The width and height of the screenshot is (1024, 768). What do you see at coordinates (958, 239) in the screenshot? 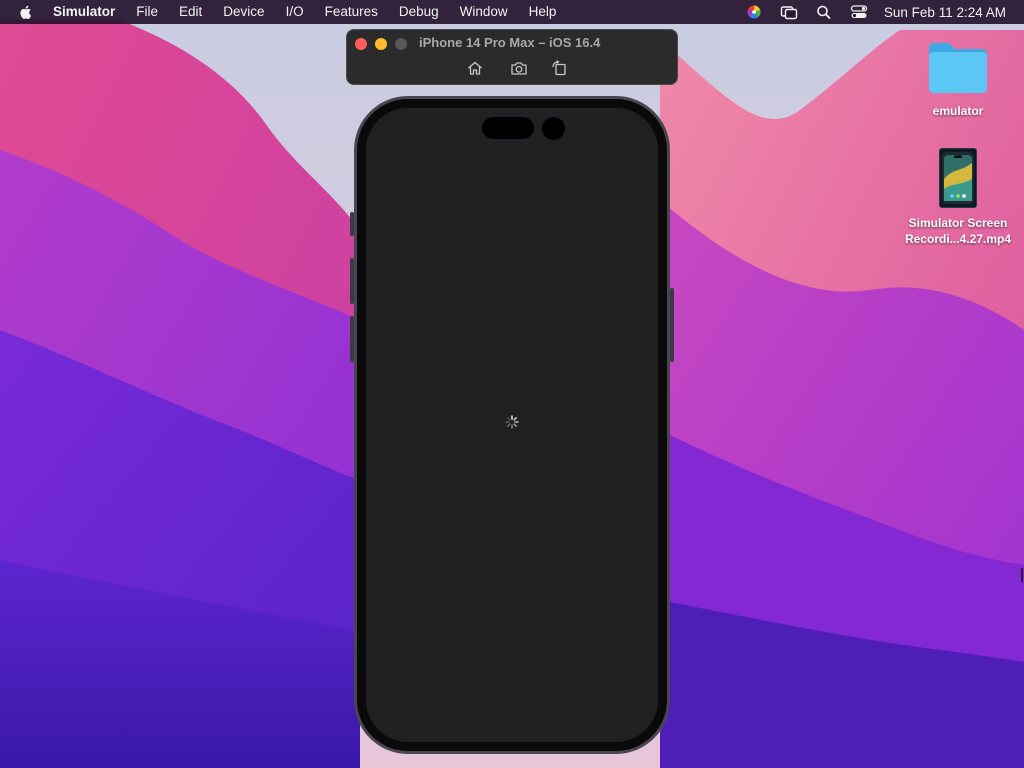
I see `recording-label-line2: Recordi...4.27.mp4` at bounding box center [958, 239].